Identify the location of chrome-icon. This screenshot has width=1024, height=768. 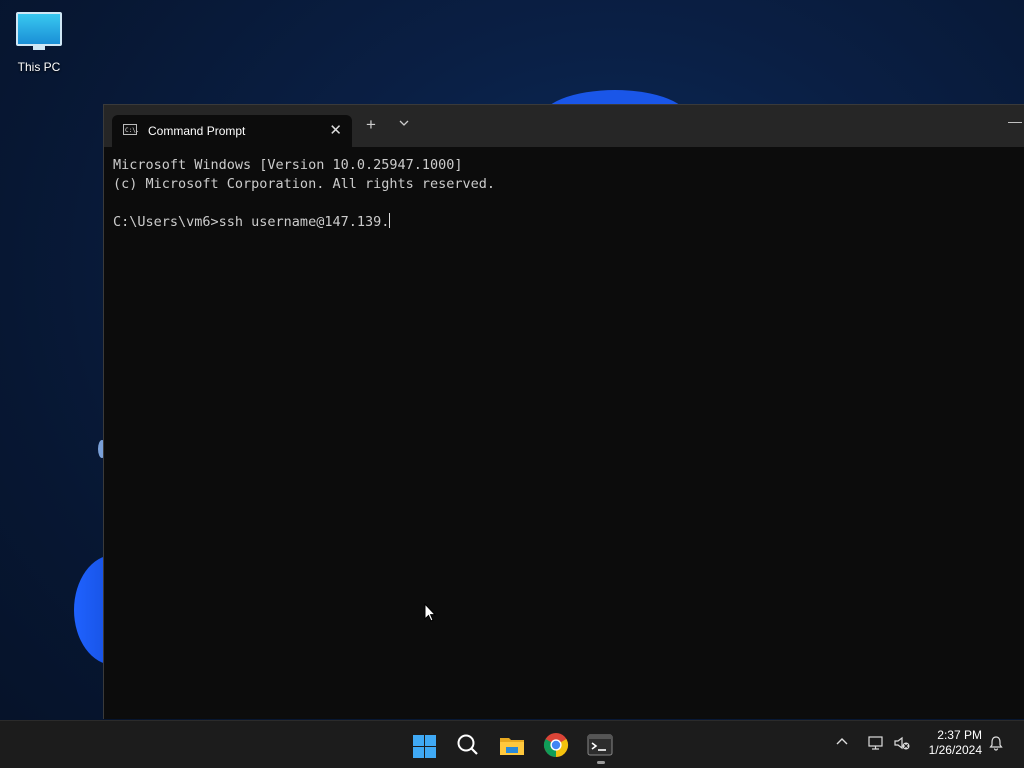
(556, 745).